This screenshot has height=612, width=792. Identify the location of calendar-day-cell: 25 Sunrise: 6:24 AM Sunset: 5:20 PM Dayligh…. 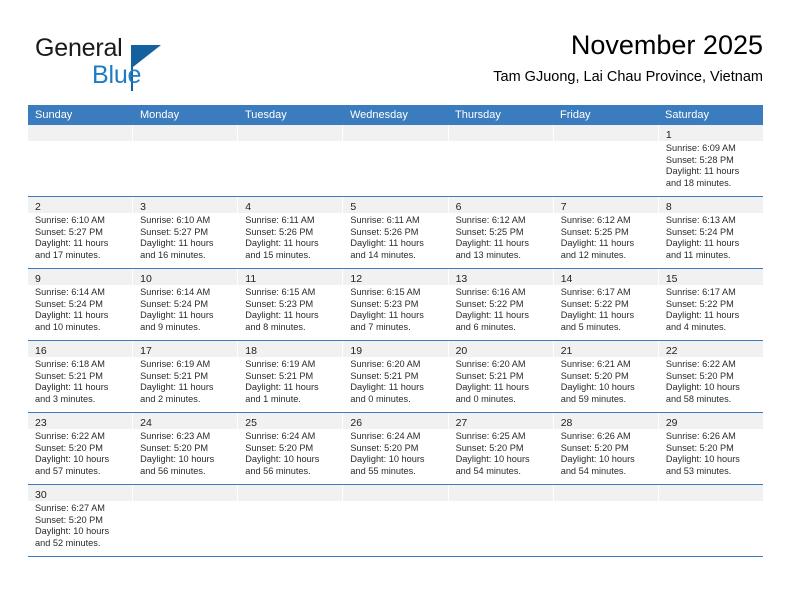
(291, 448).